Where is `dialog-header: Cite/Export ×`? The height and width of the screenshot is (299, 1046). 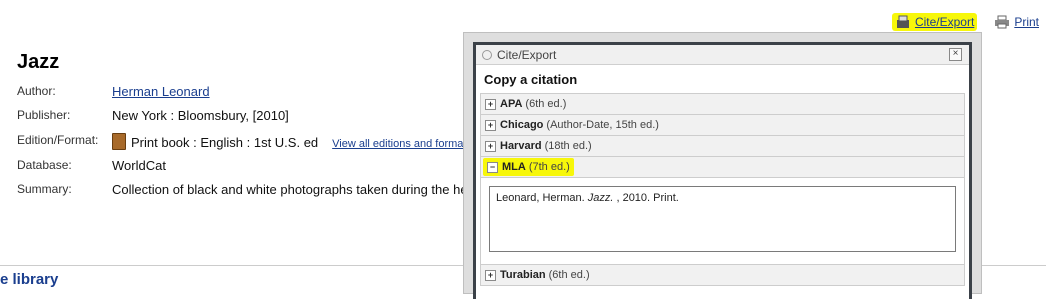 dialog-header: Cite/Export × is located at coordinates (722, 55).